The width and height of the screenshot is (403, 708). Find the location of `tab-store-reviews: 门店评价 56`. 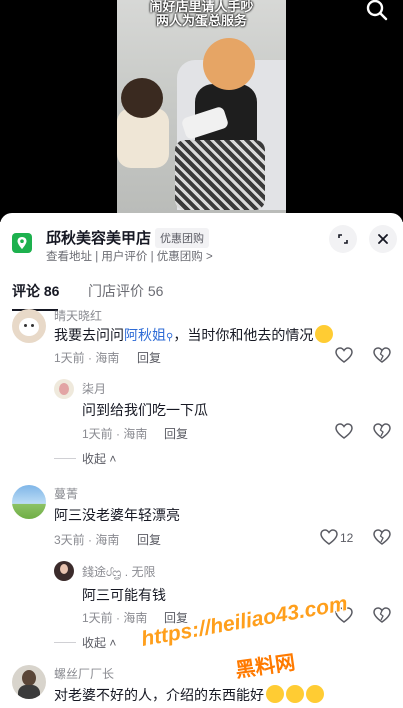

tab-store-reviews: 门店评价 56 is located at coordinates (125, 291).